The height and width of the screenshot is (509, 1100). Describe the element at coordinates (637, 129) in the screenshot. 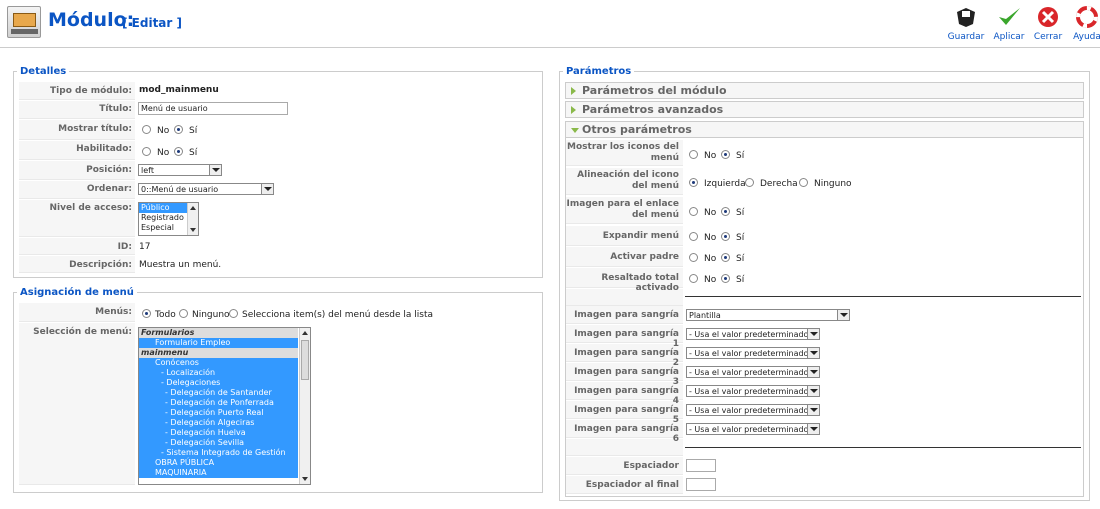

I see `pane-title: Otros parámetros` at that location.